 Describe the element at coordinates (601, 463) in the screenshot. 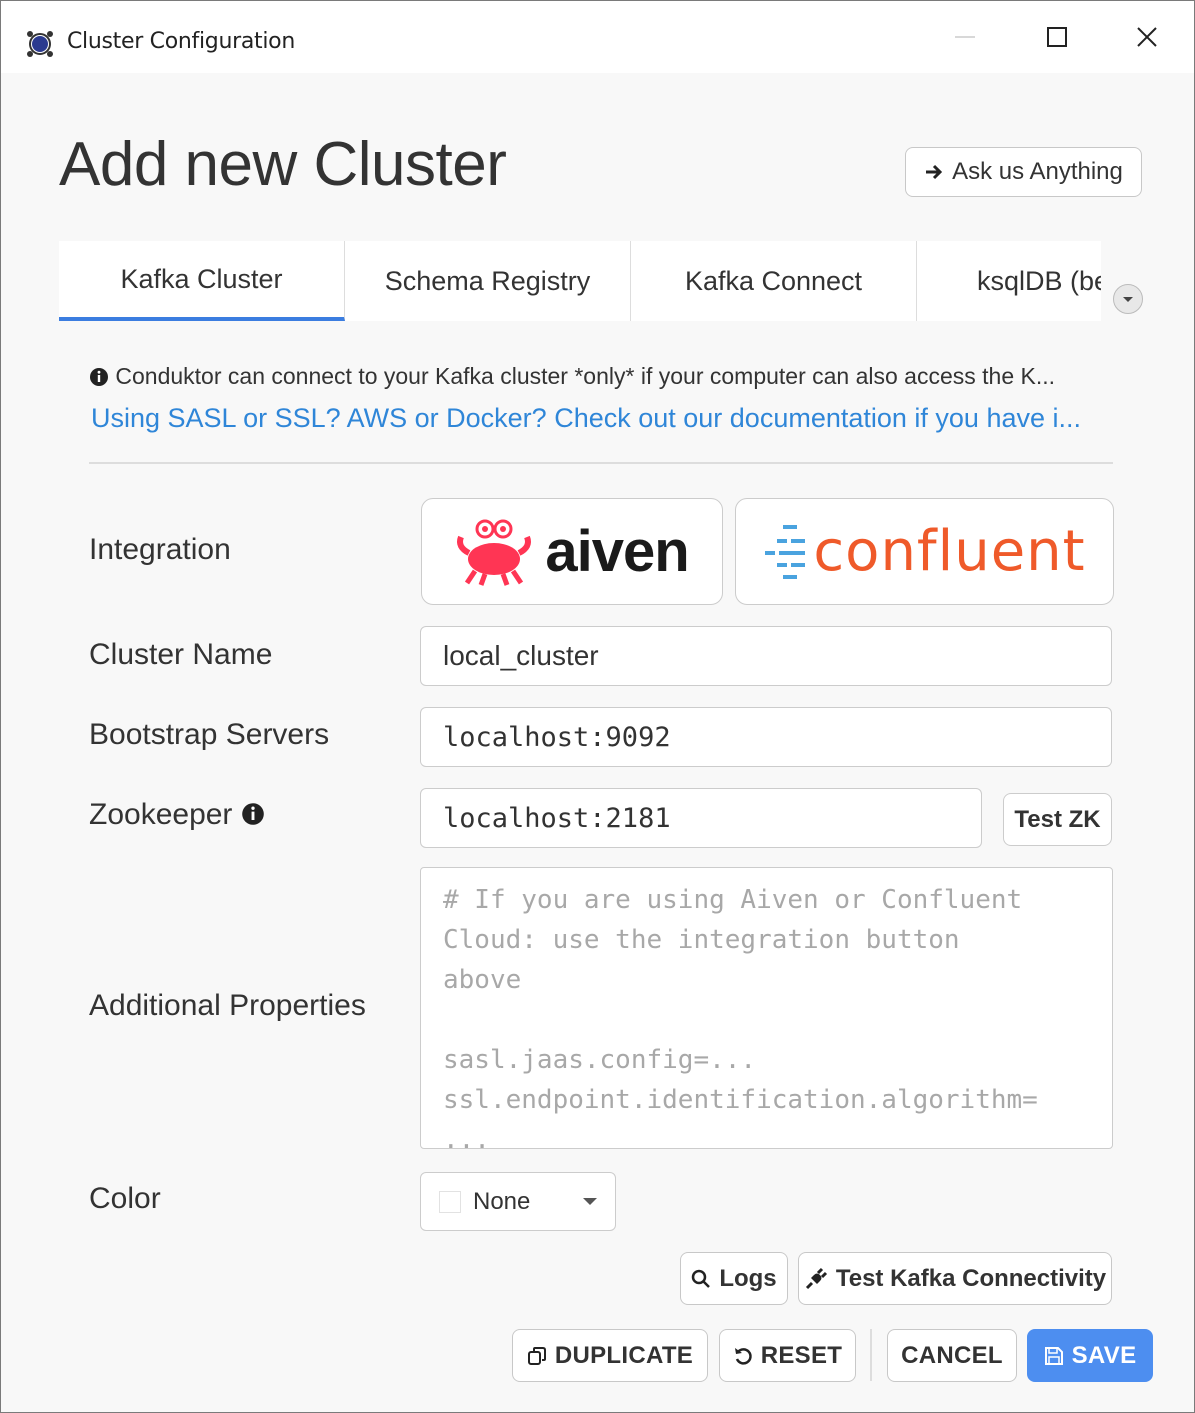

I see `divider` at that location.